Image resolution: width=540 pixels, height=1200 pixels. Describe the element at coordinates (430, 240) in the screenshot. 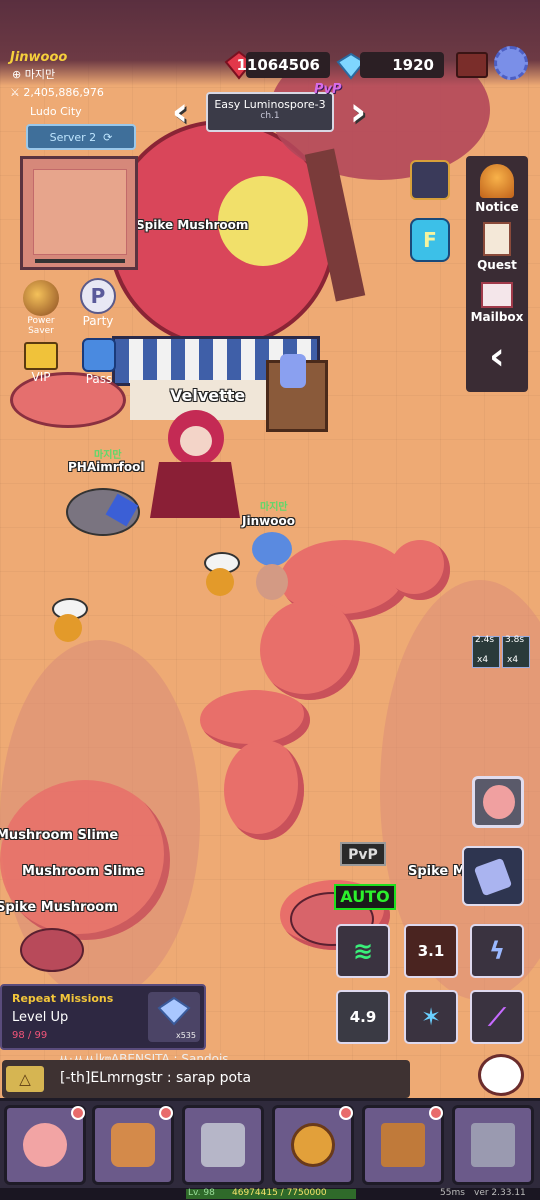

I see `event-icon: F` at that location.